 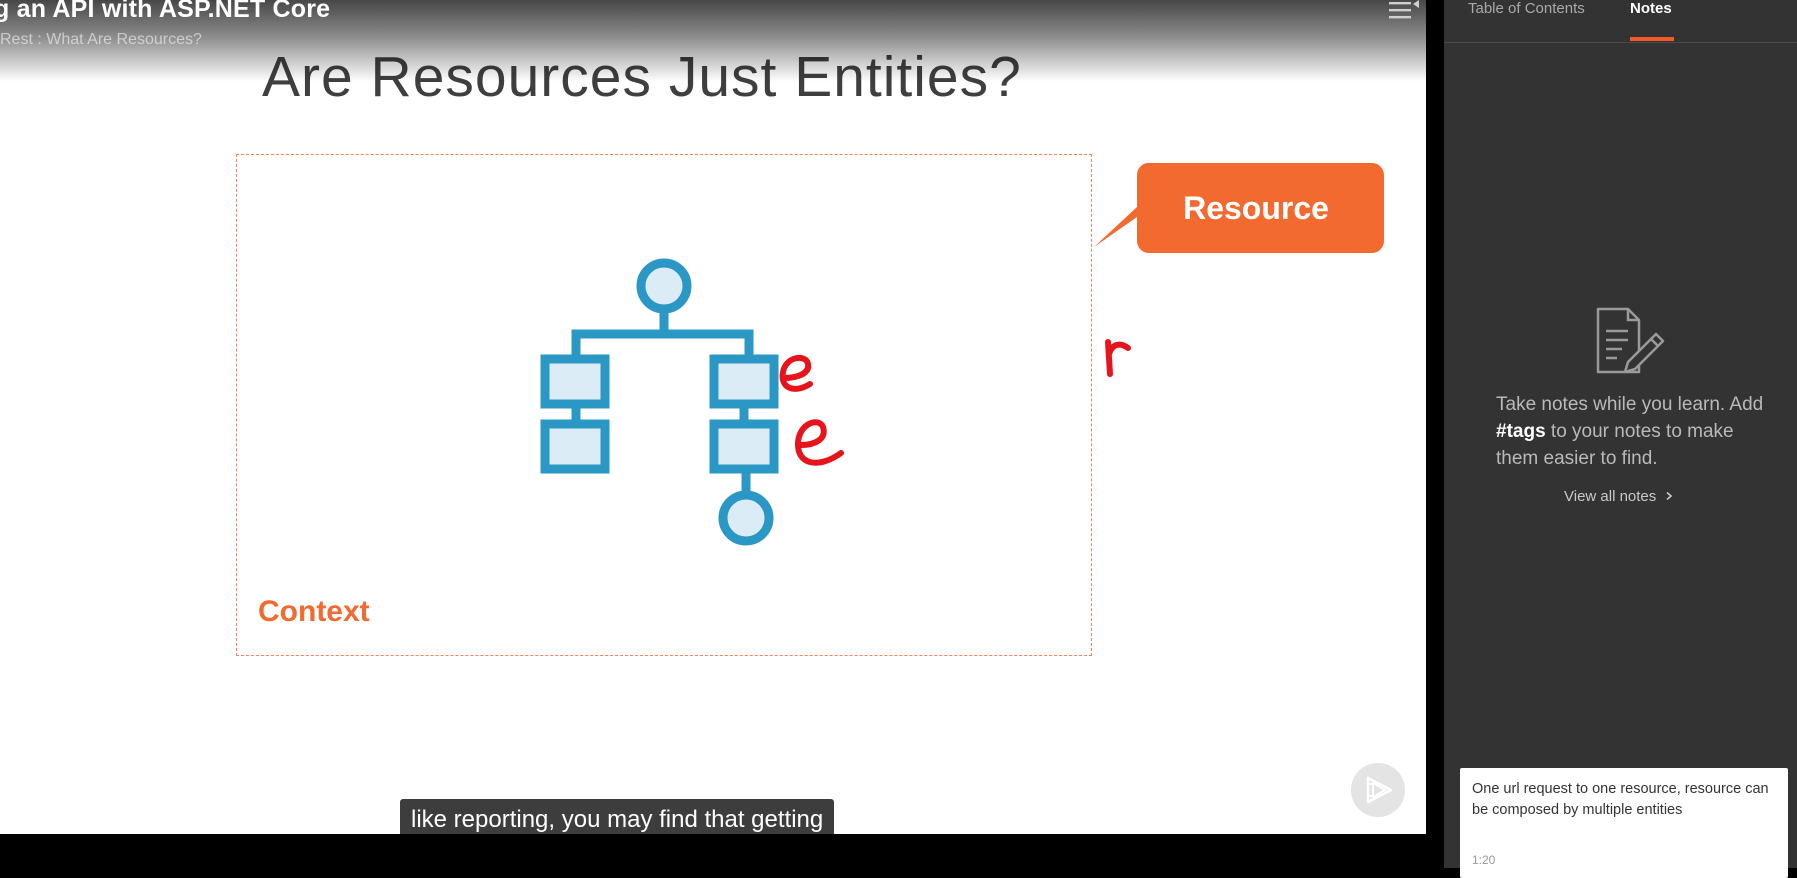 I want to click on hierarchy-diagram-icon, so click(x=659, y=402).